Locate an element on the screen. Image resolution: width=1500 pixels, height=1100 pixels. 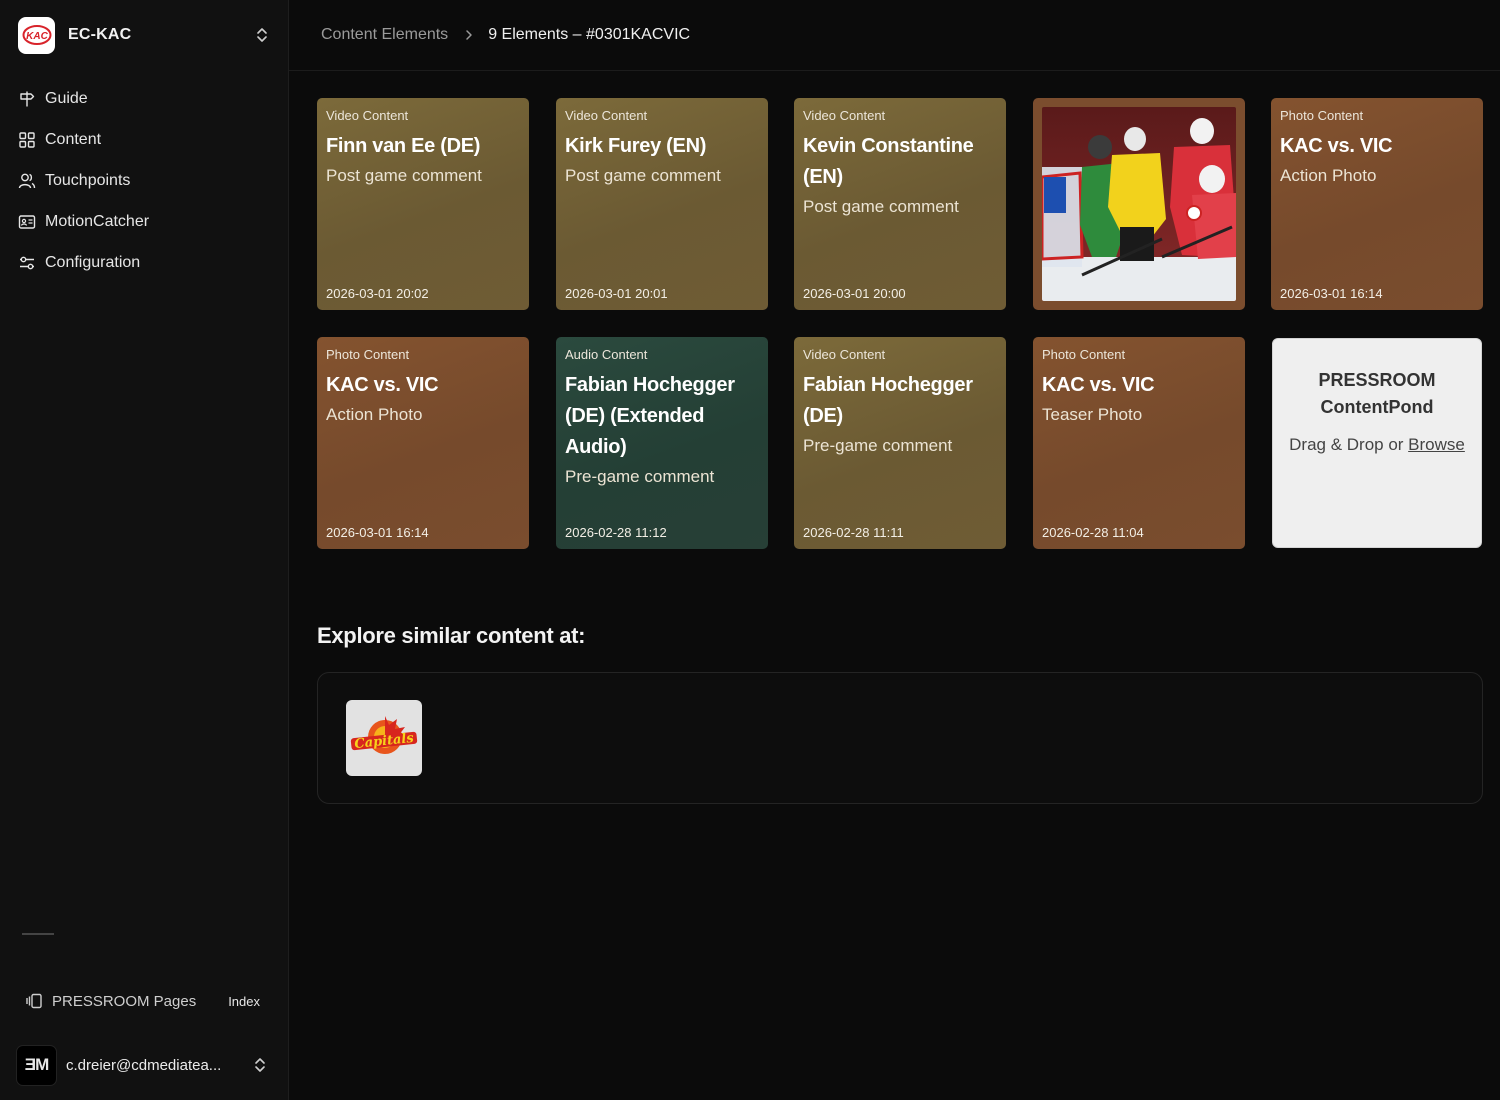
card-title: Kirk Furey (EN) Post game comment is located at coordinates (662, 160).